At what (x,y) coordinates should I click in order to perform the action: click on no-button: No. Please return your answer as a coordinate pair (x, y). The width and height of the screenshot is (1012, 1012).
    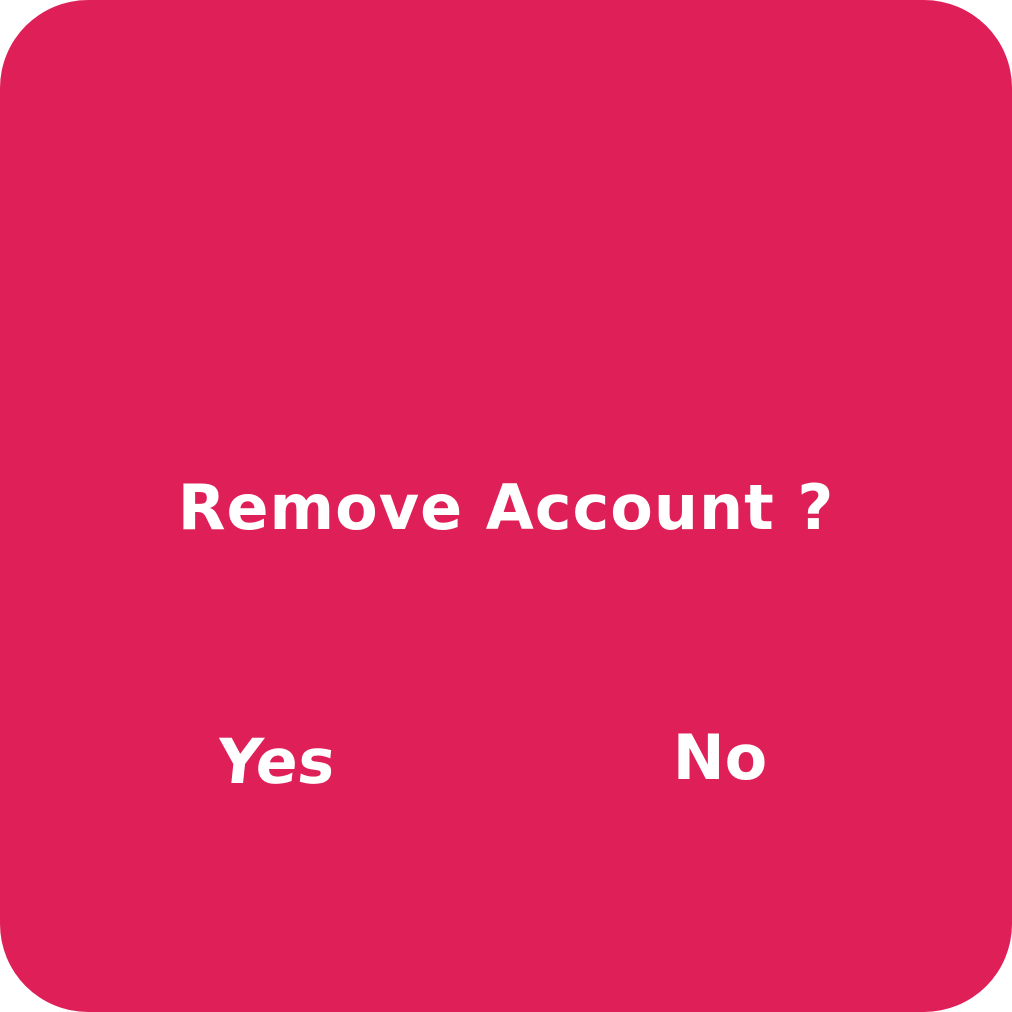
    Looking at the image, I should click on (720, 758).